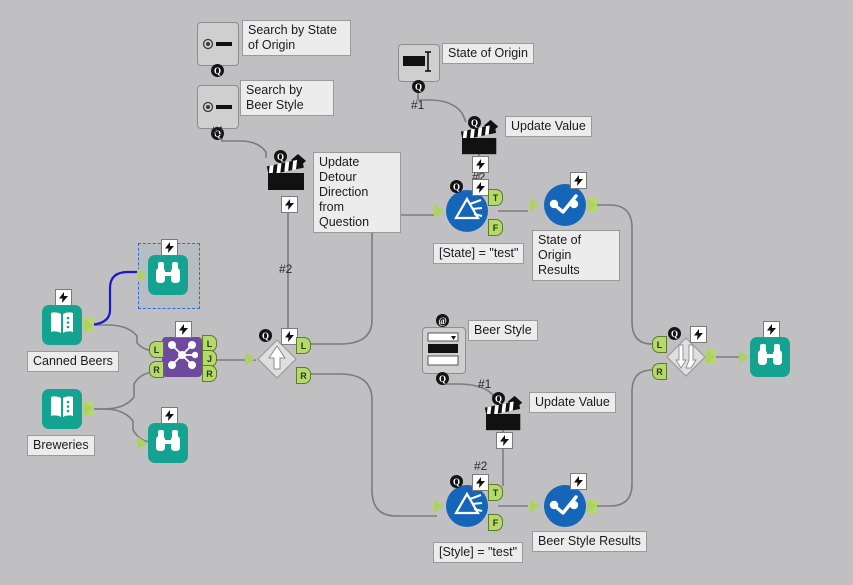  Describe the element at coordinates (418, 105) in the screenshot. I see `conn-label-text-state: #1` at that location.